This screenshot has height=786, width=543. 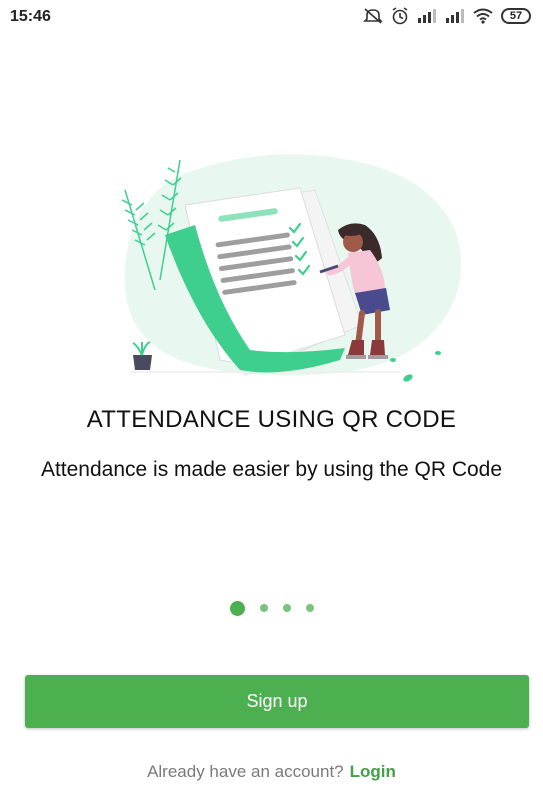 What do you see at coordinates (142, 355) in the screenshot?
I see `pot-plant` at bounding box center [142, 355].